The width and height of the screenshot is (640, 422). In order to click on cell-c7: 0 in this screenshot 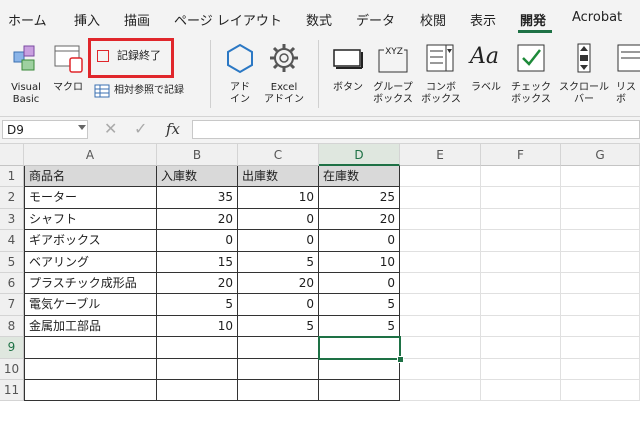, I will do `click(278, 305)`.